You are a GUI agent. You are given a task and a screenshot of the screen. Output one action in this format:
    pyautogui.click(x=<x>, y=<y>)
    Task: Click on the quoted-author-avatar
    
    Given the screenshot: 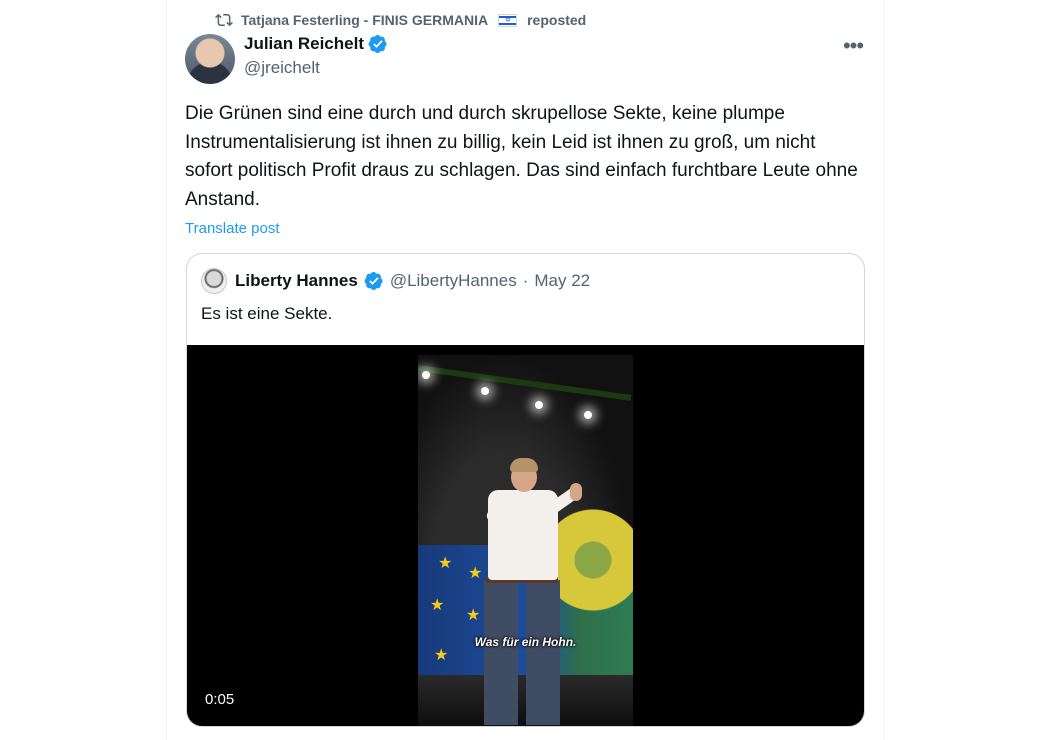 What is the action you would take?
    pyautogui.click(x=214, y=281)
    